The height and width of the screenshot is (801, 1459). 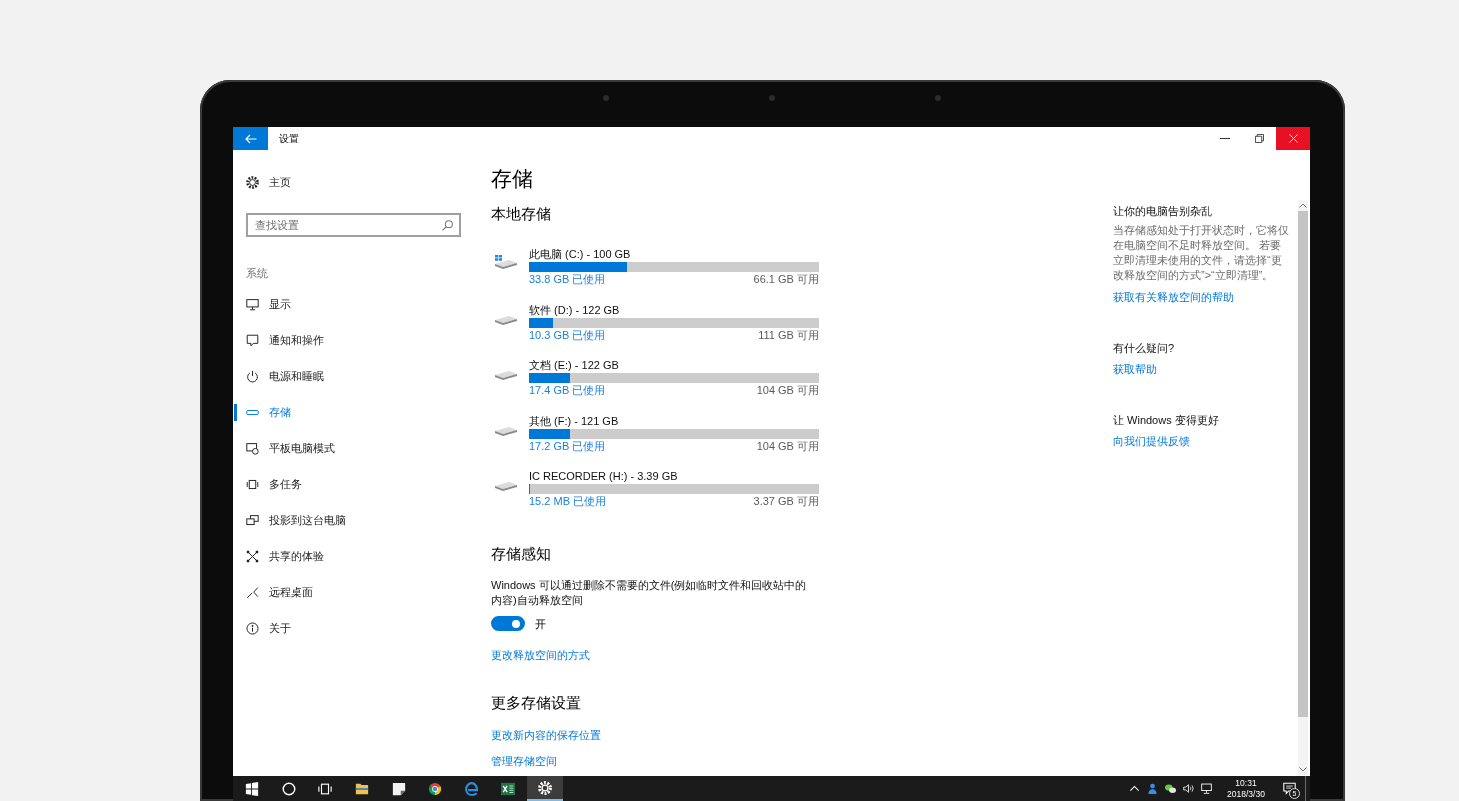 I want to click on free-space-text: 3.37 GB 可用, so click(x=786, y=501).